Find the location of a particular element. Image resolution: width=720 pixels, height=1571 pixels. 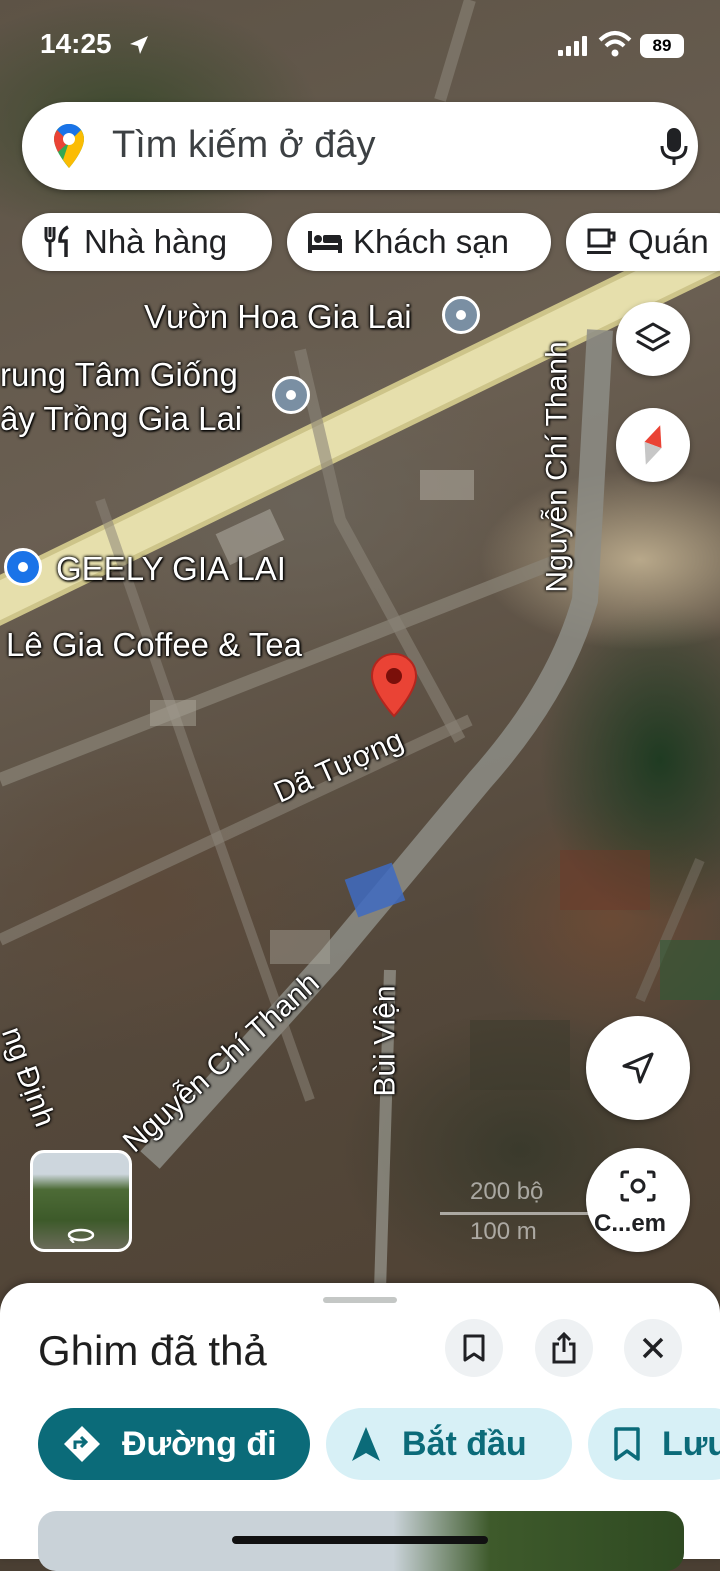

sheet-drag-handle is located at coordinates (360, 1300).